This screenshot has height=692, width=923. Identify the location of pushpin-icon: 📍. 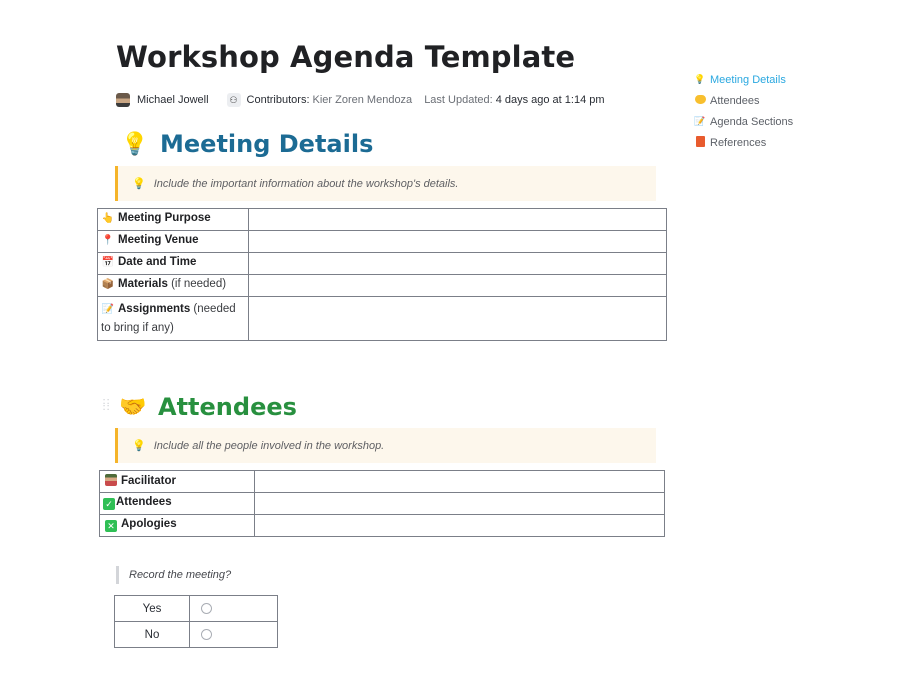
(108, 240).